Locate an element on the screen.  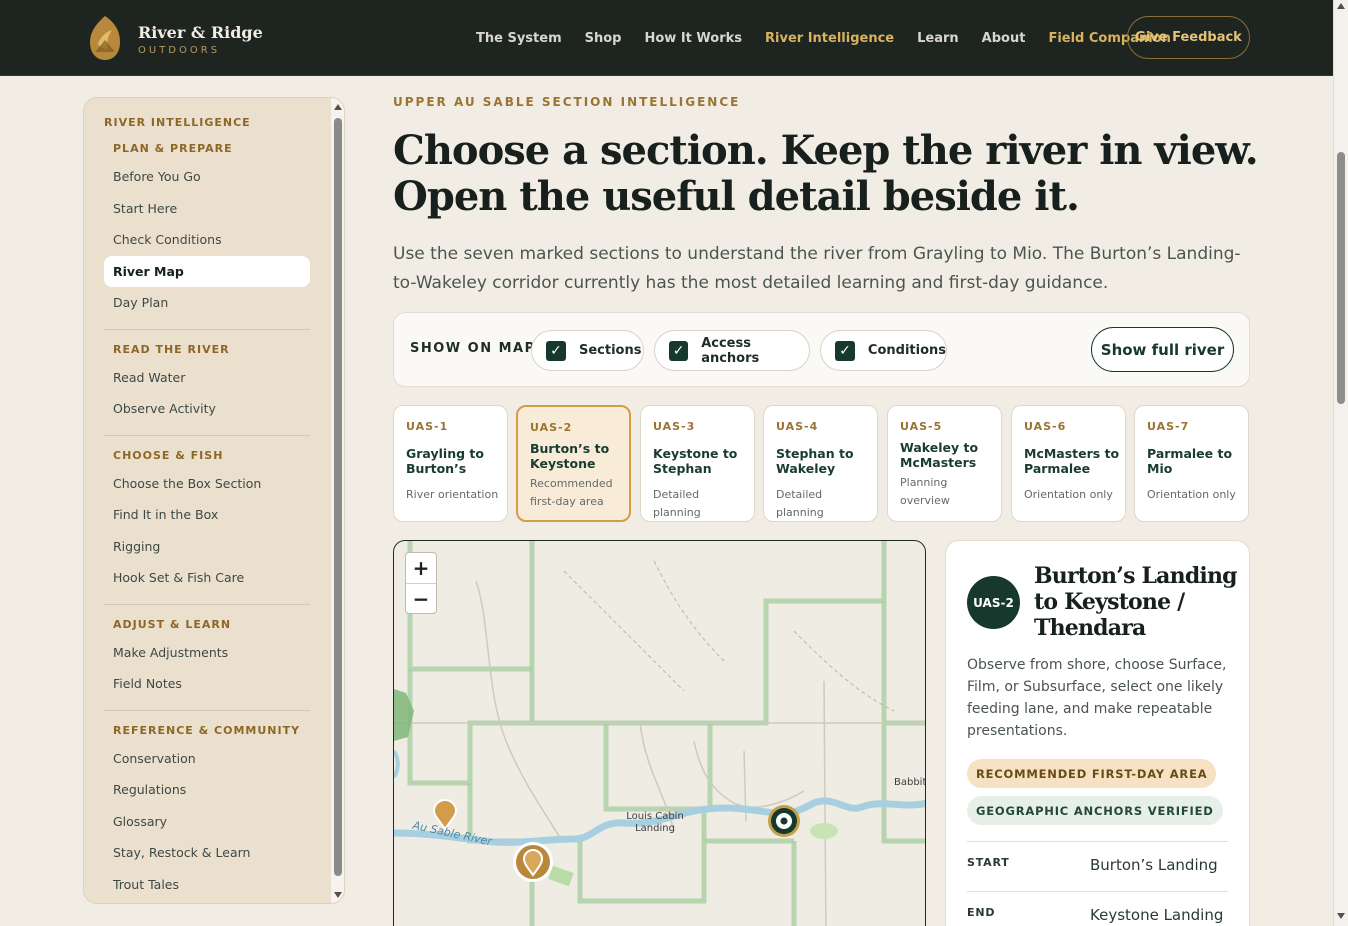
scroll-down-arrow-icon is located at coordinates (1341, 916).